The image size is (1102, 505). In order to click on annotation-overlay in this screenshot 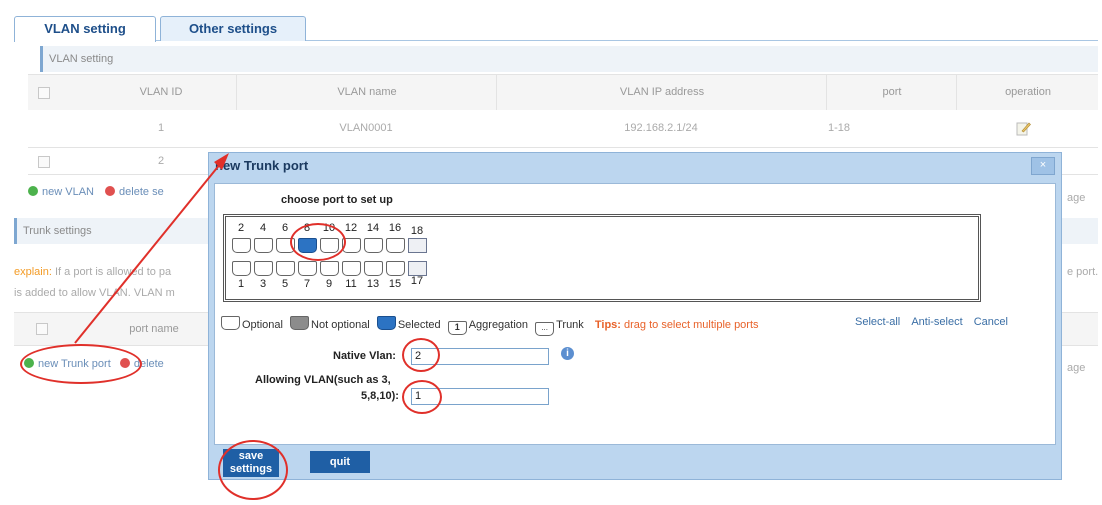, I will do `click(151, 248)`.